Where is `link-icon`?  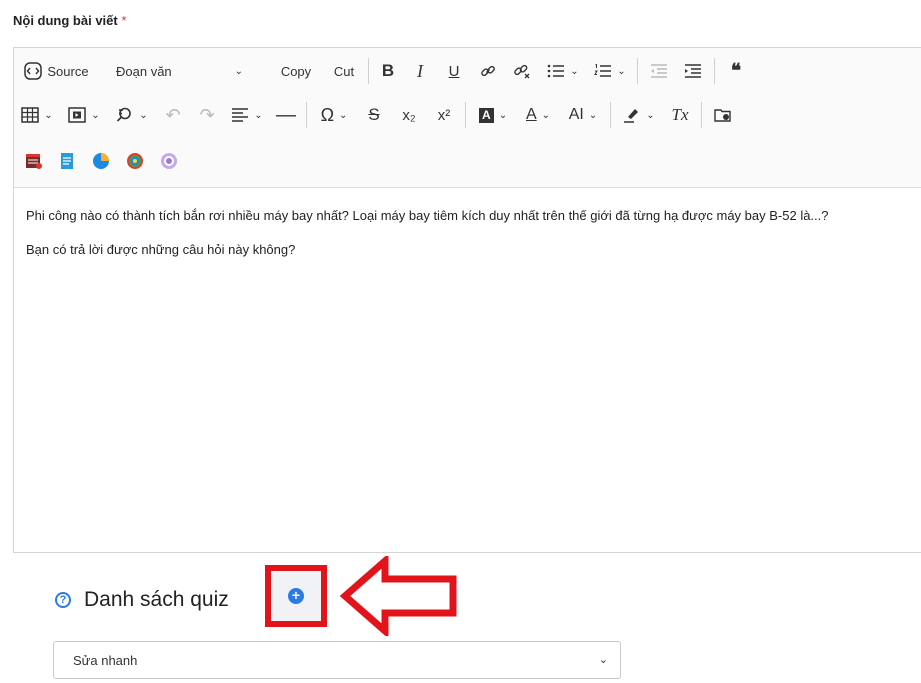 link-icon is located at coordinates (488, 71).